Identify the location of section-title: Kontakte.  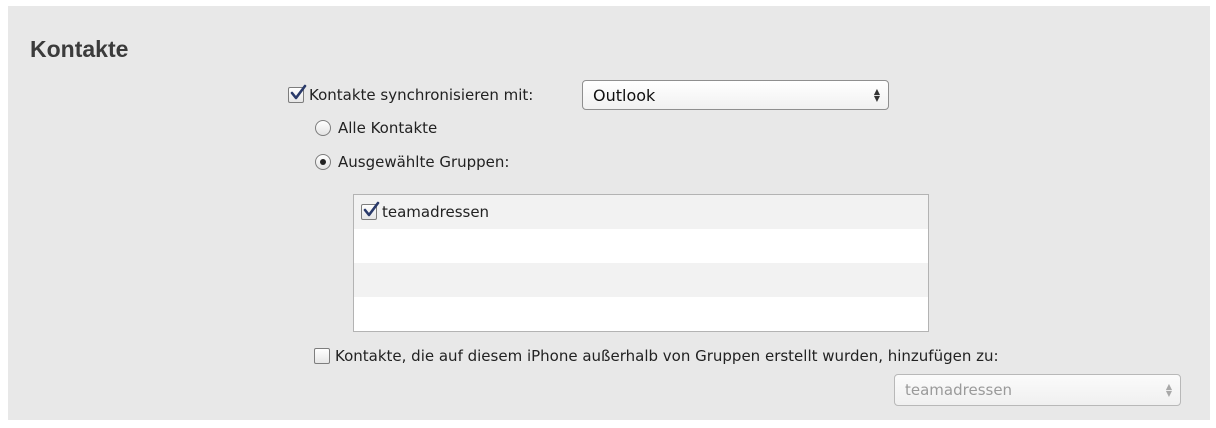
(79, 49).